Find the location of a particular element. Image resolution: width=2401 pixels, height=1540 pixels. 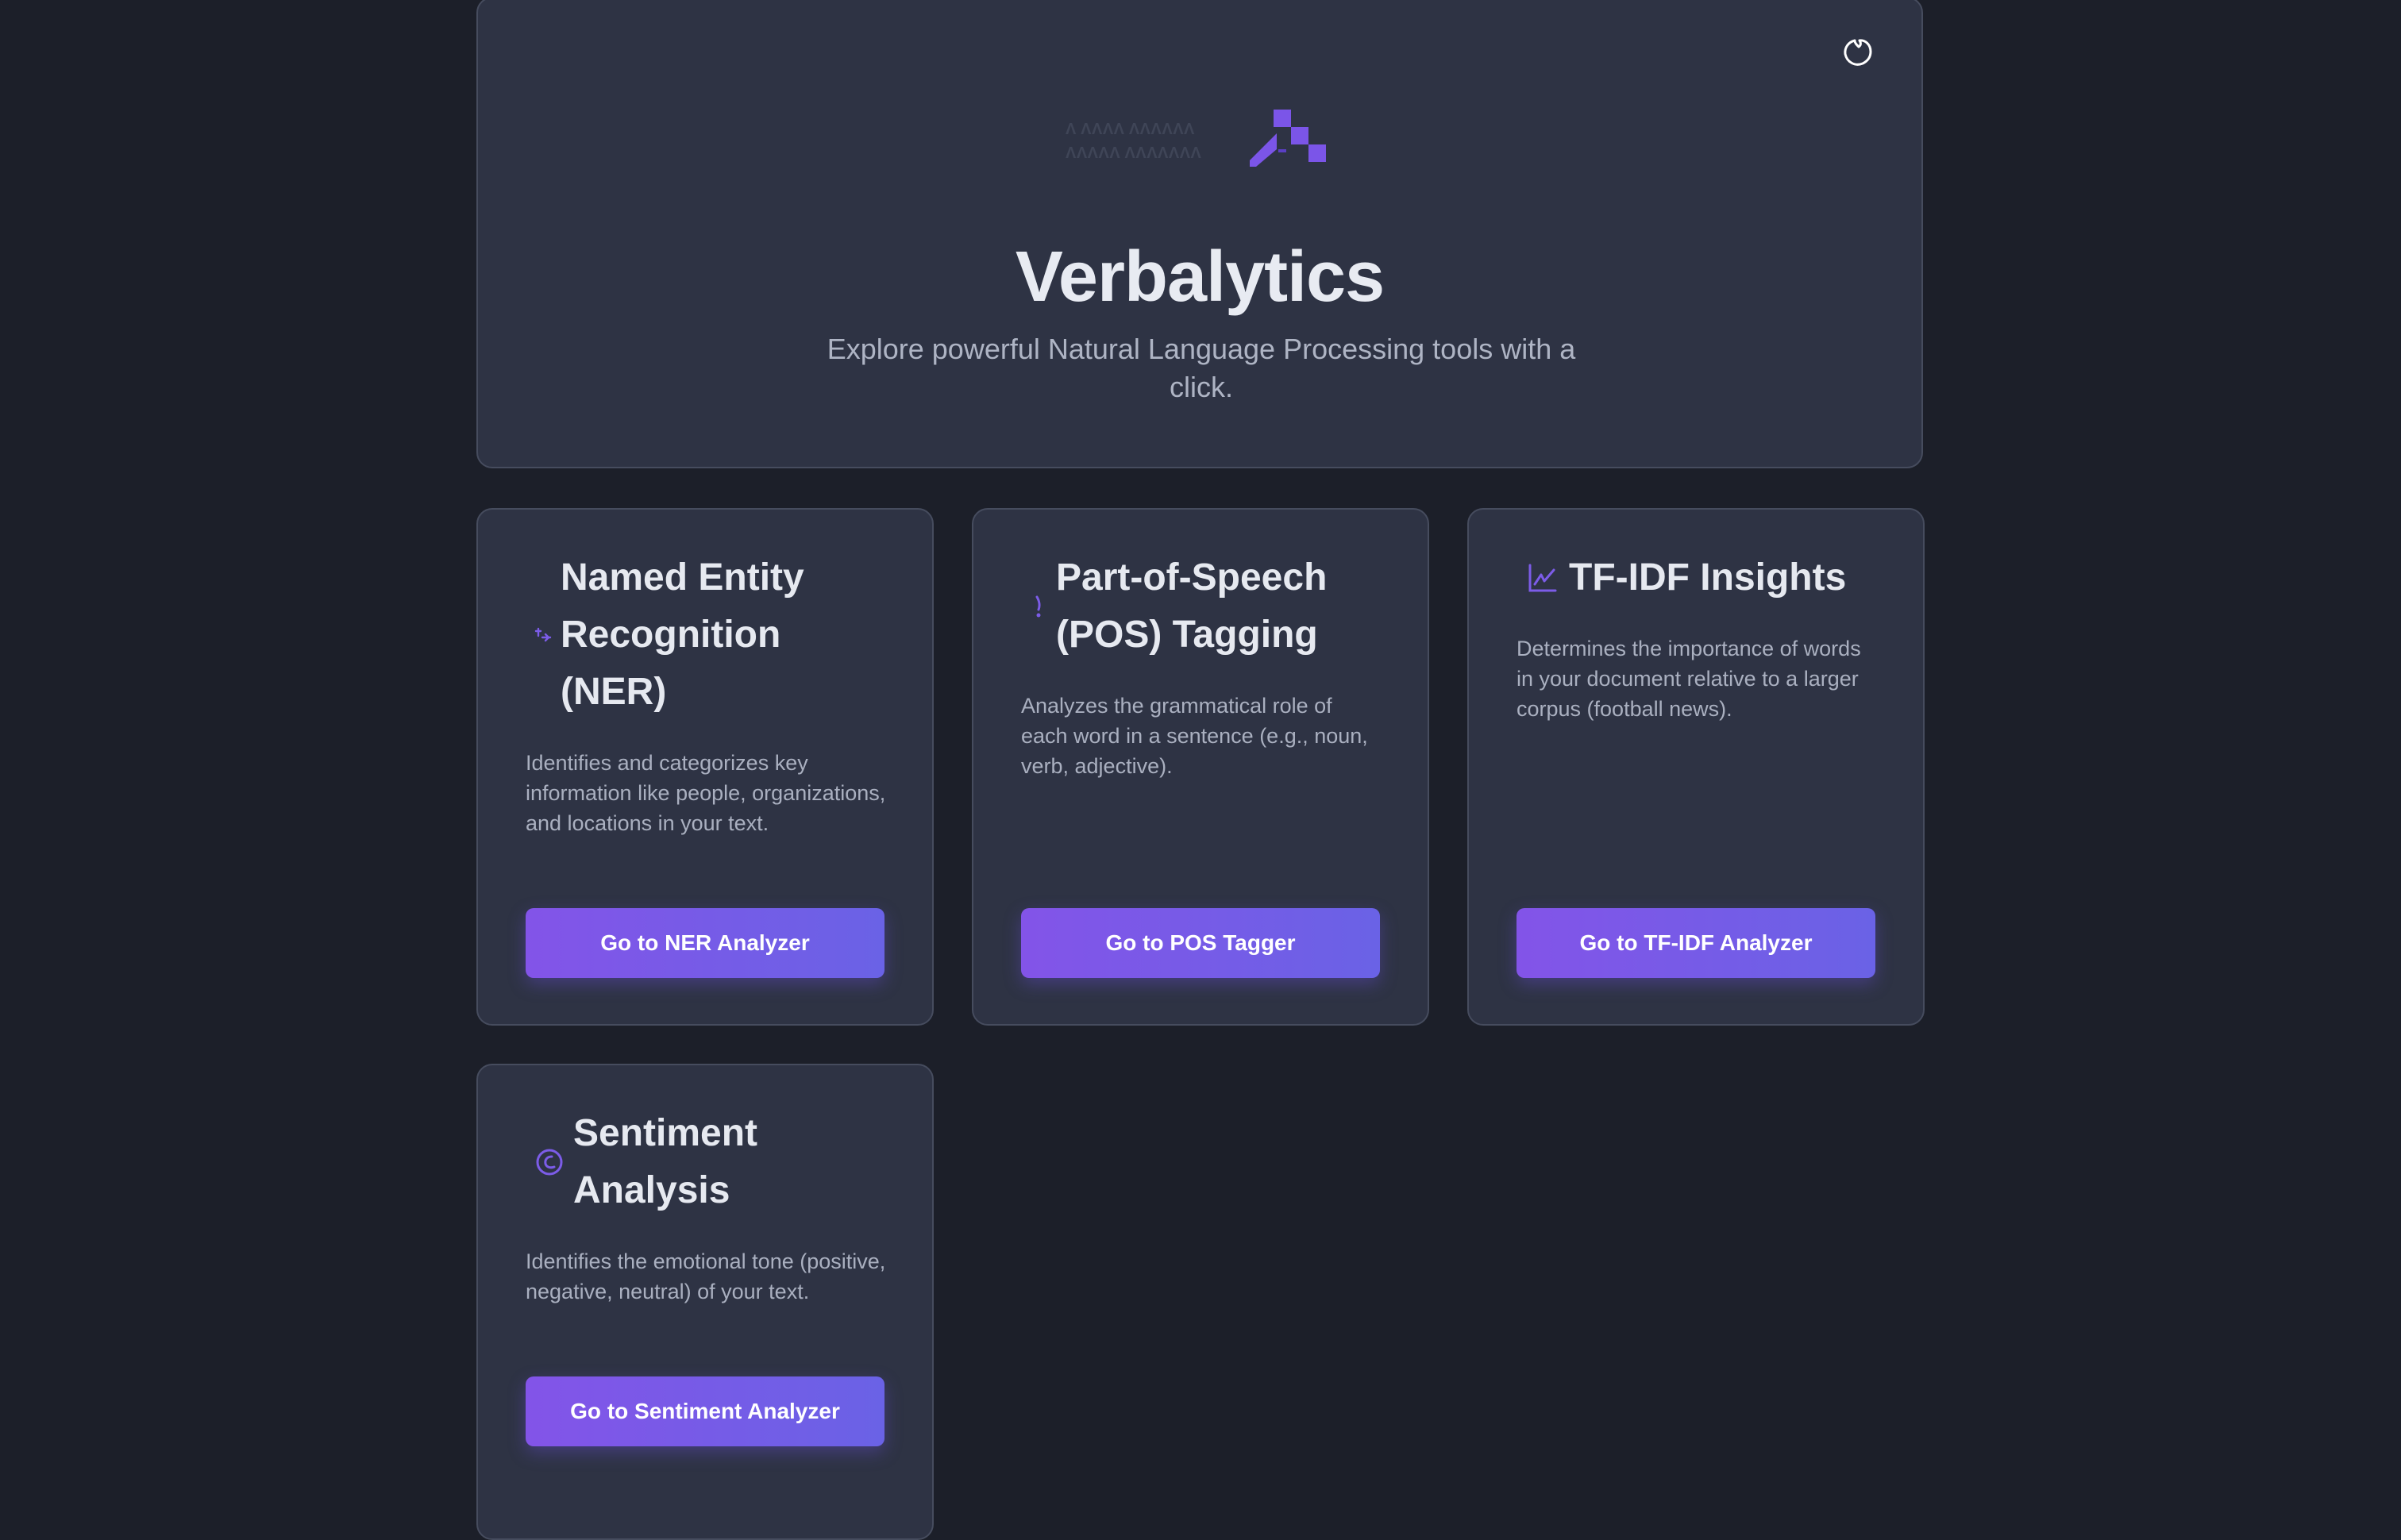

card-title: Named Entity Recognition (NER) is located at coordinates (683, 634).